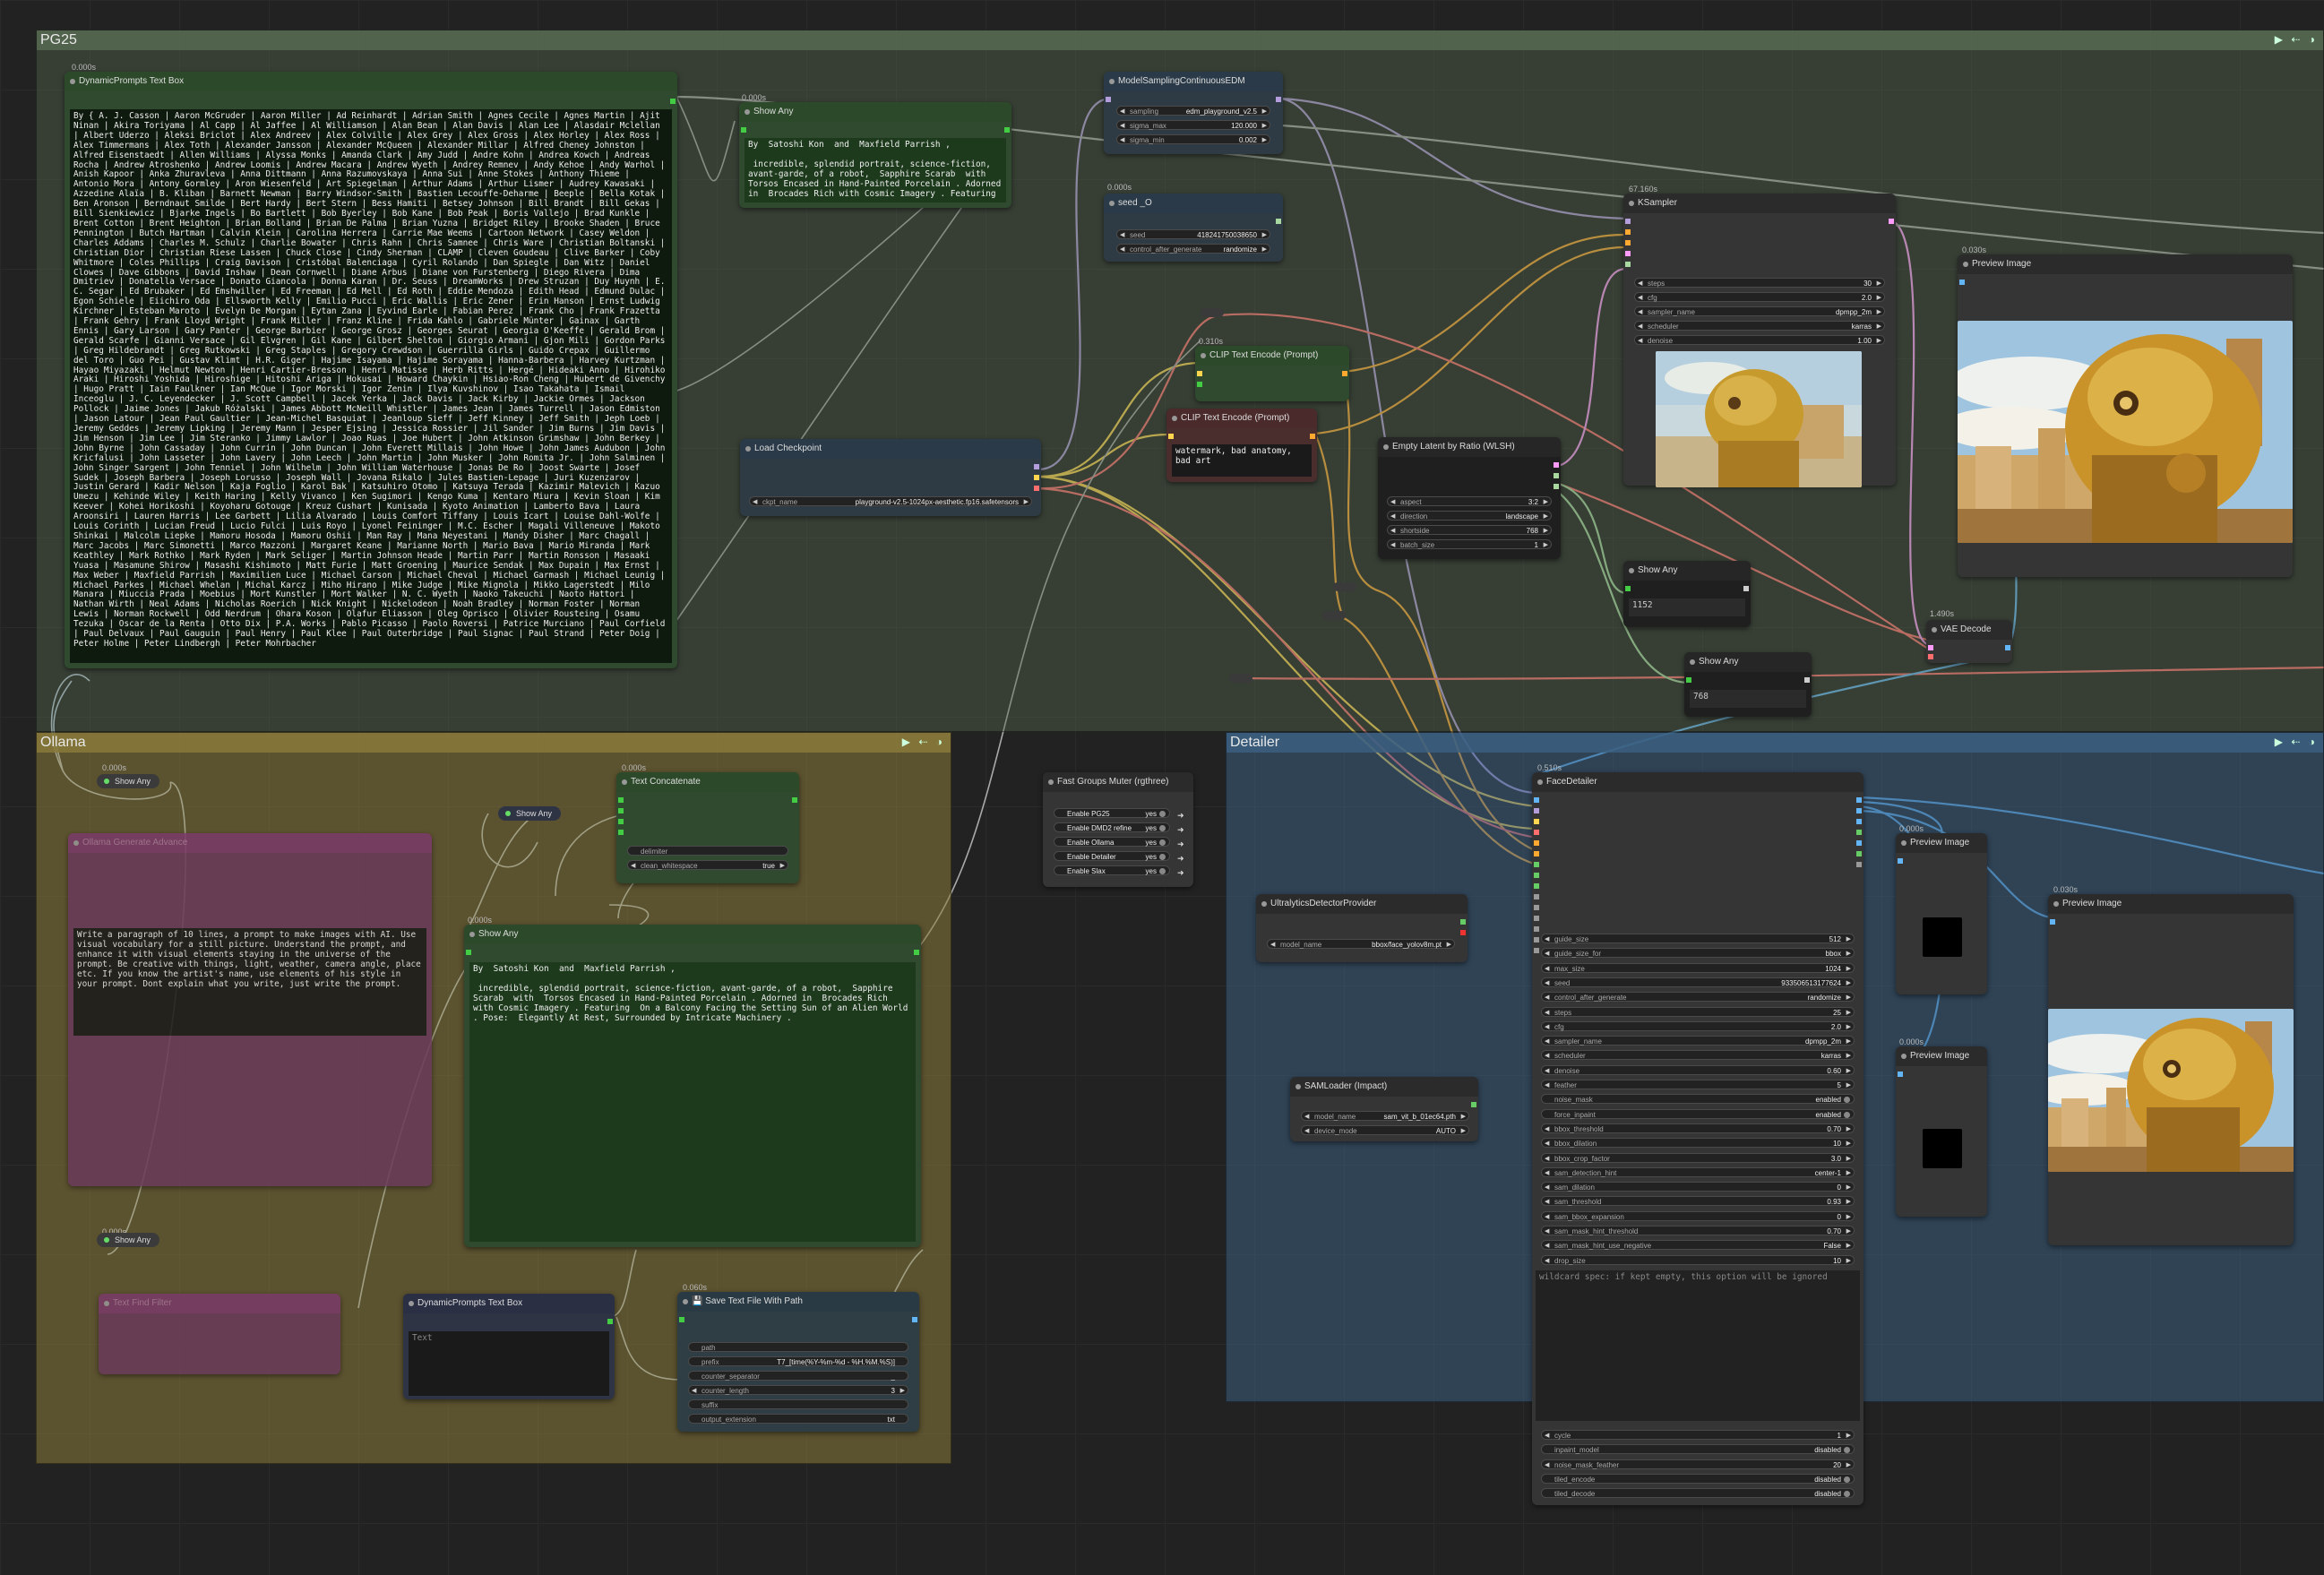 The width and height of the screenshot is (2324, 1575). Describe the element at coordinates (1361, 945) in the screenshot. I see `widget-model-name: model_name bbox/face_yolov8m.pt` at that location.